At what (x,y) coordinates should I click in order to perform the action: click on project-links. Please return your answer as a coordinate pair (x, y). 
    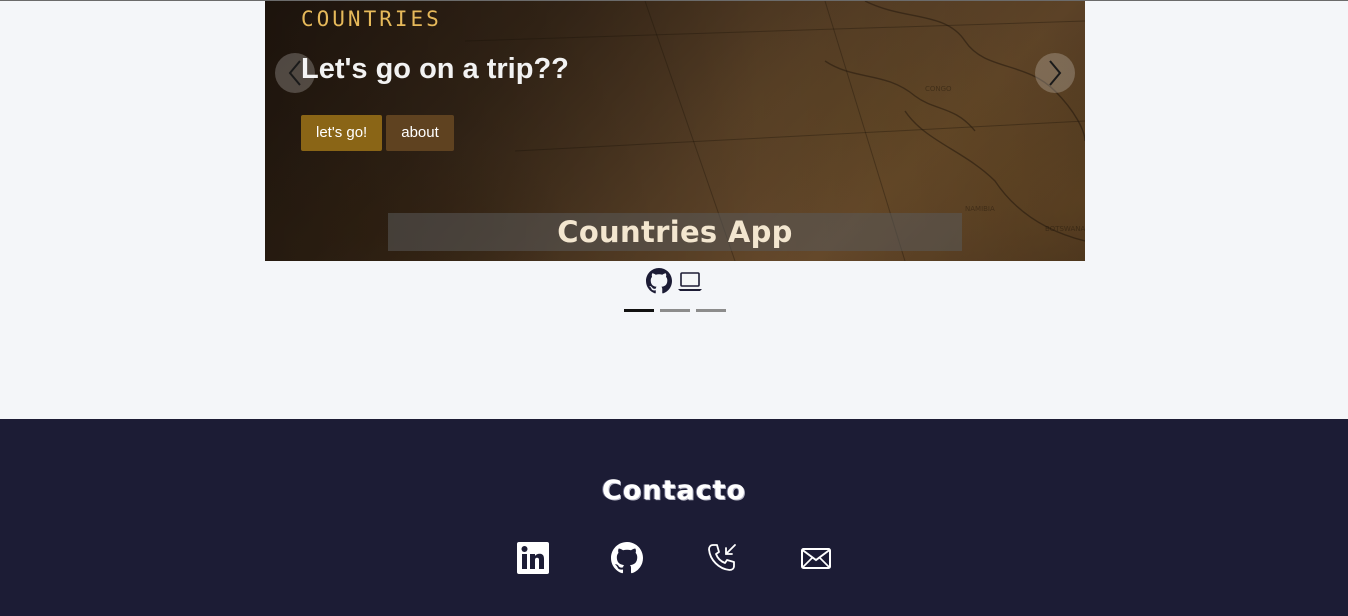
    Looking at the image, I should click on (675, 281).